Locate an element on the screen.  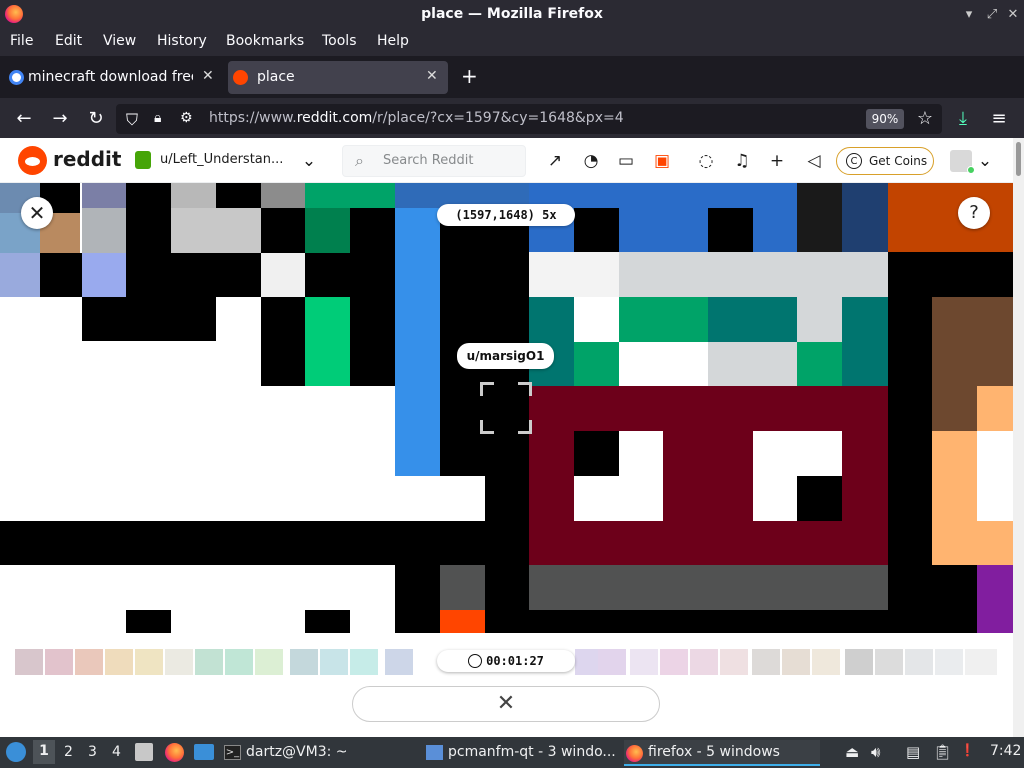
tab-place: place ✕ is located at coordinates (338, 77).